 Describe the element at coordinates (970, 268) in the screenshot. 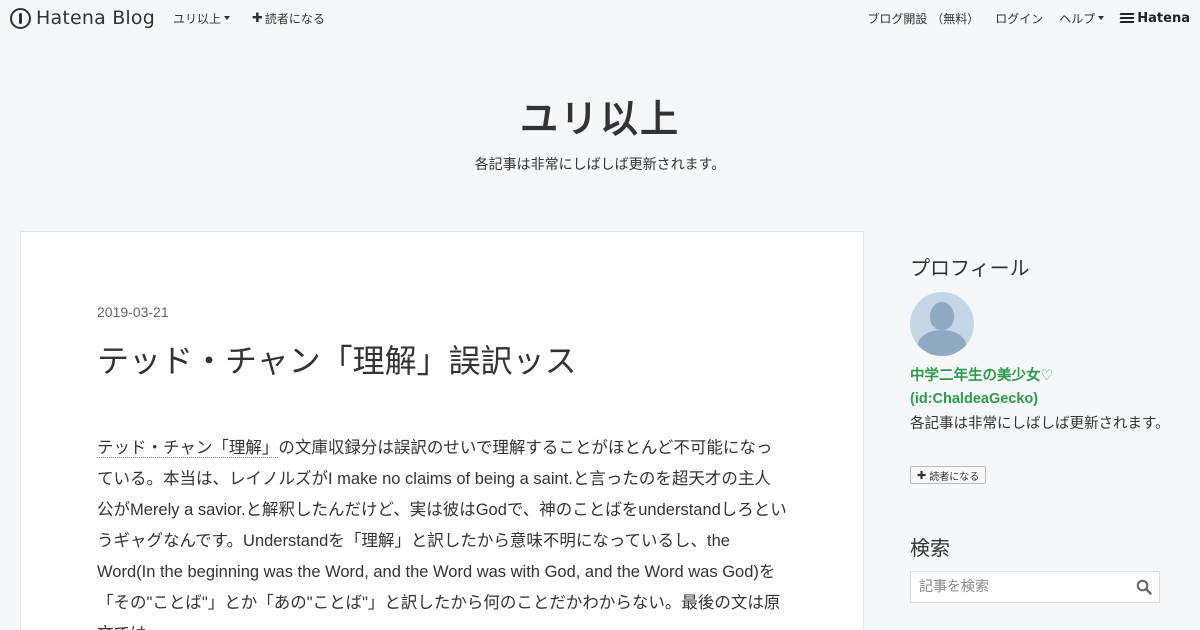

I see `profile-module-title: プロフィール` at that location.